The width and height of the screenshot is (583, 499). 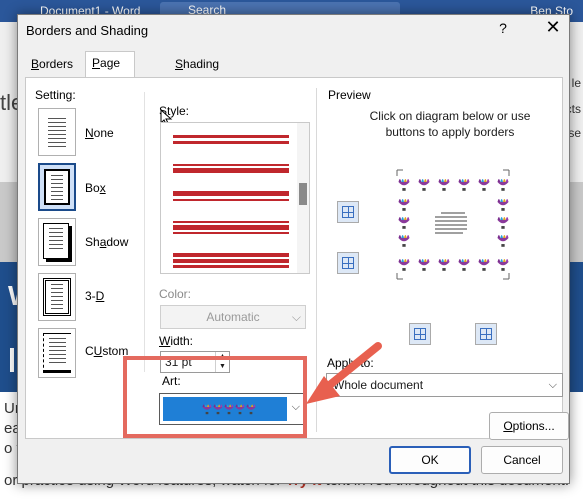 What do you see at coordinates (55, 95) in the screenshot?
I see `setting-label: Setting:` at bounding box center [55, 95].